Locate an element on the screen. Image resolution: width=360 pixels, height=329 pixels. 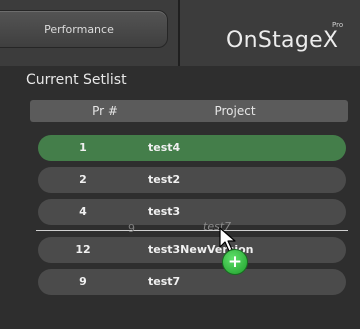
row-project-name: test3 is located at coordinates (164, 211).